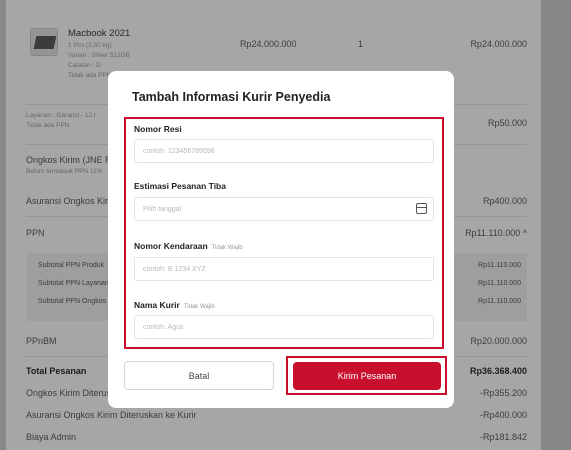 The width and height of the screenshot is (571, 450). I want to click on courier-label: Nama Kurir Tidak Wajib, so click(174, 305).